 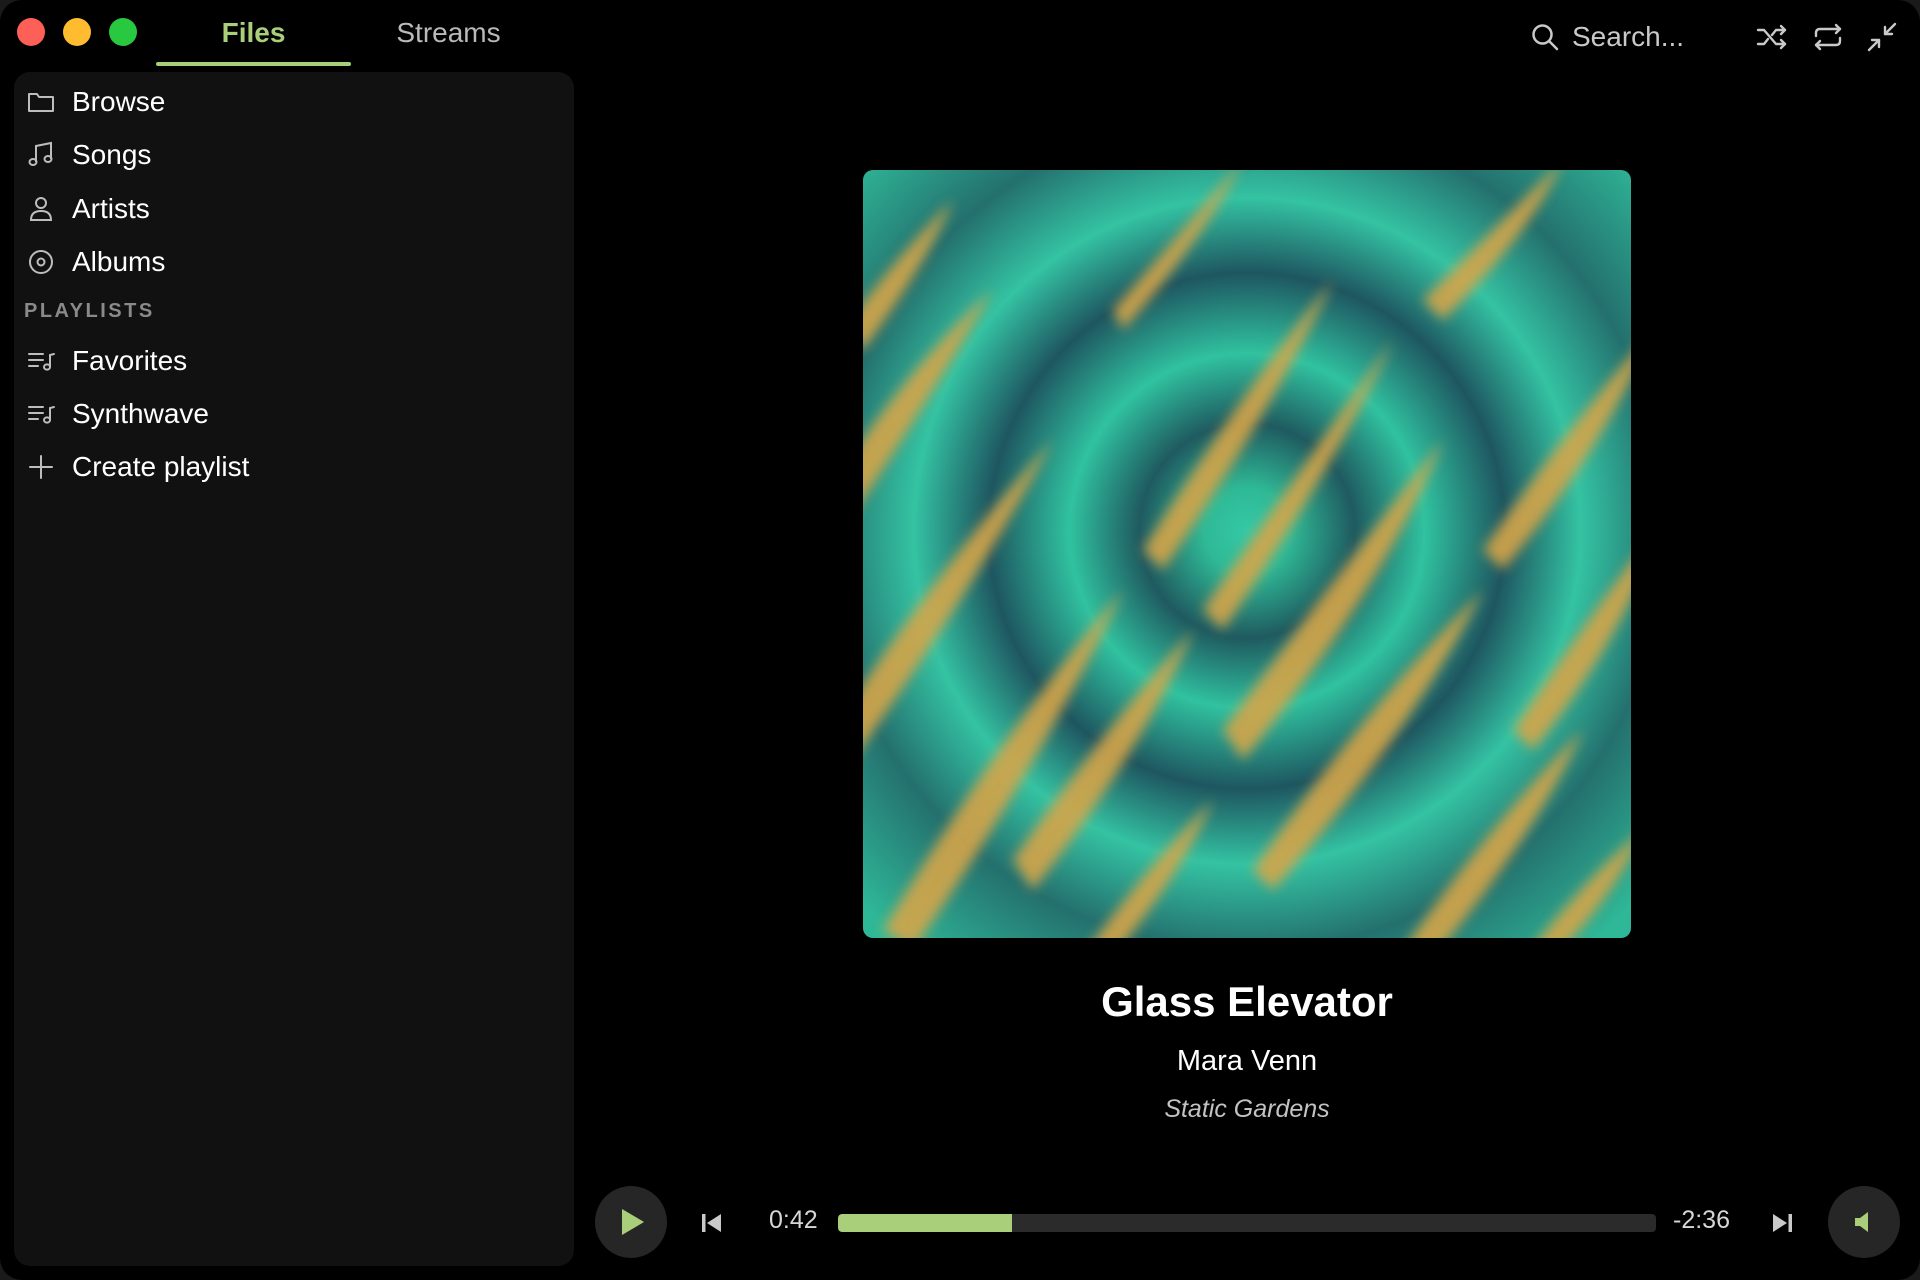 What do you see at coordinates (1247, 1061) in the screenshot?
I see `track-artist: Mara Venn` at bounding box center [1247, 1061].